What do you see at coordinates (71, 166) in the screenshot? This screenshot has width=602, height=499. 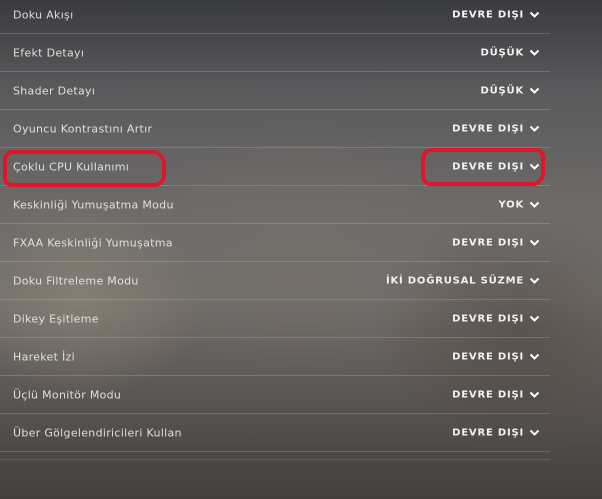 I see `setting-label: Çoklu CPU Kullanımı` at bounding box center [71, 166].